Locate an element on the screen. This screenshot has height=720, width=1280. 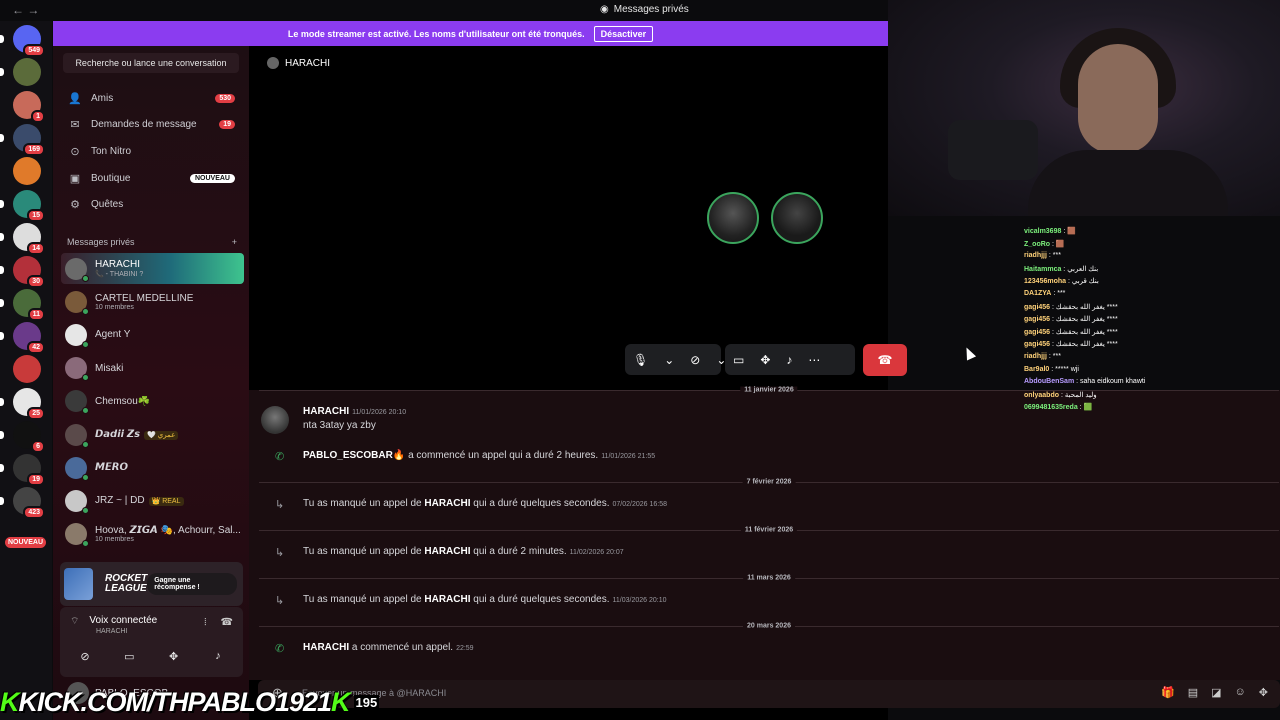
server-icon: 25 is located at coordinates (22, 404).